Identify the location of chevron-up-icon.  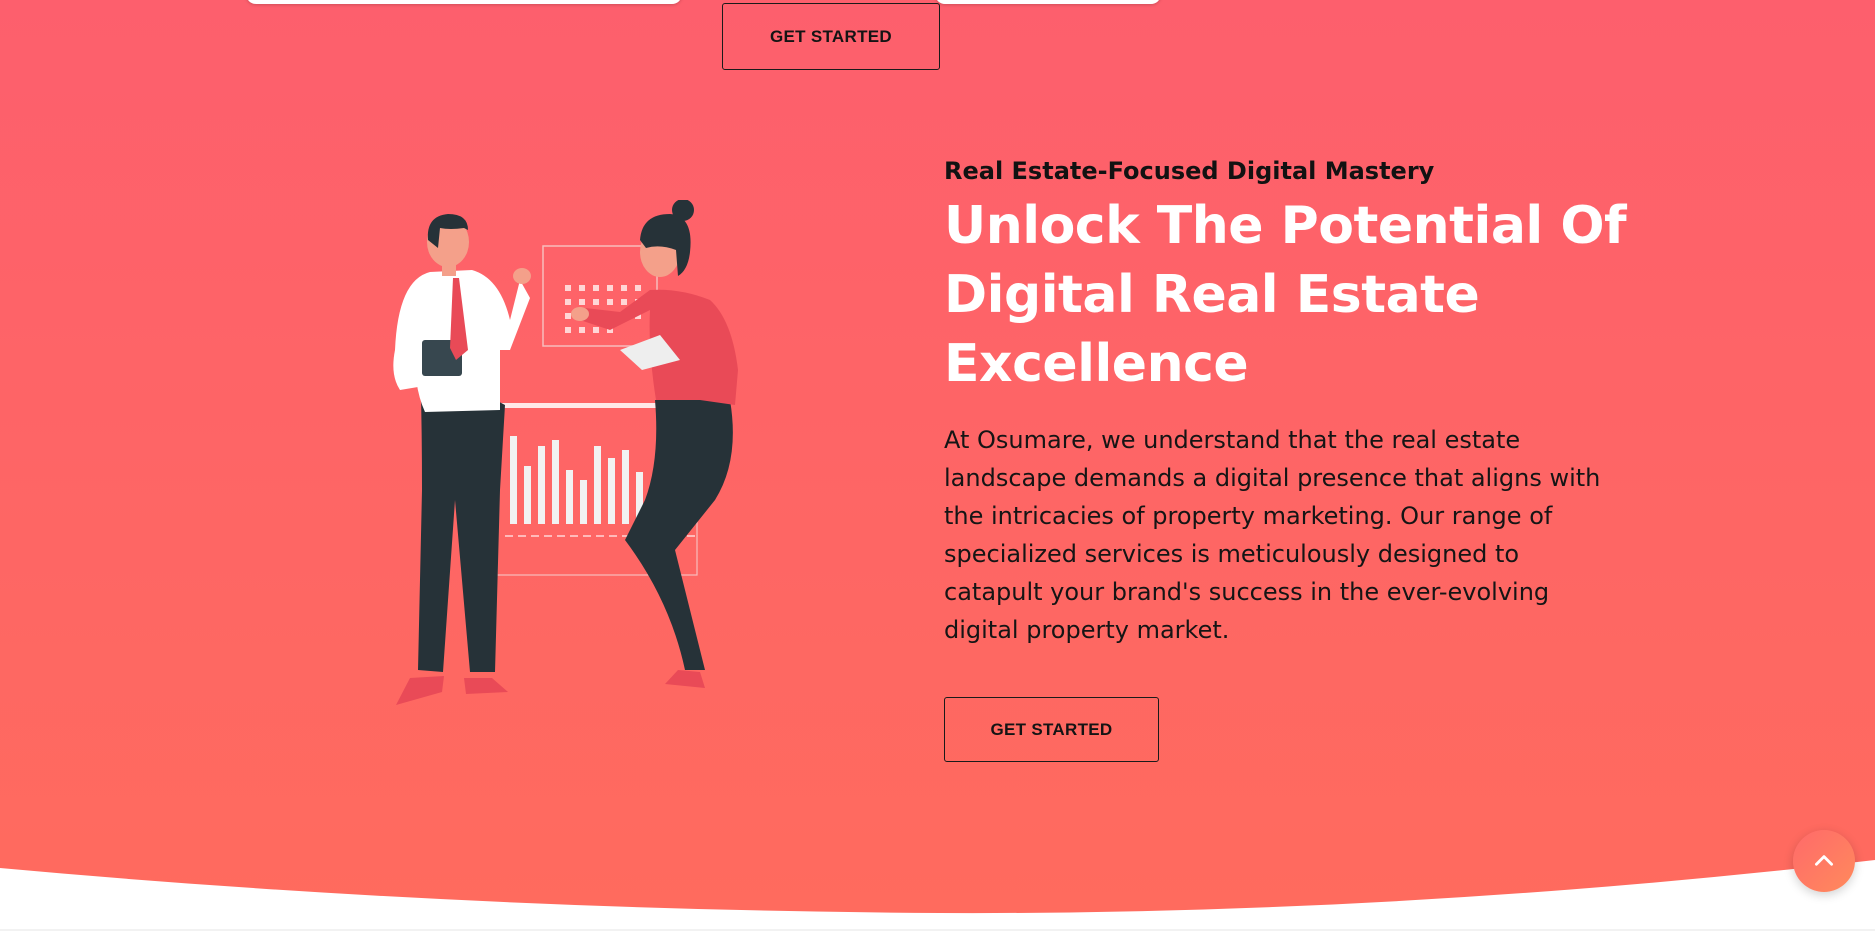
(1824, 860).